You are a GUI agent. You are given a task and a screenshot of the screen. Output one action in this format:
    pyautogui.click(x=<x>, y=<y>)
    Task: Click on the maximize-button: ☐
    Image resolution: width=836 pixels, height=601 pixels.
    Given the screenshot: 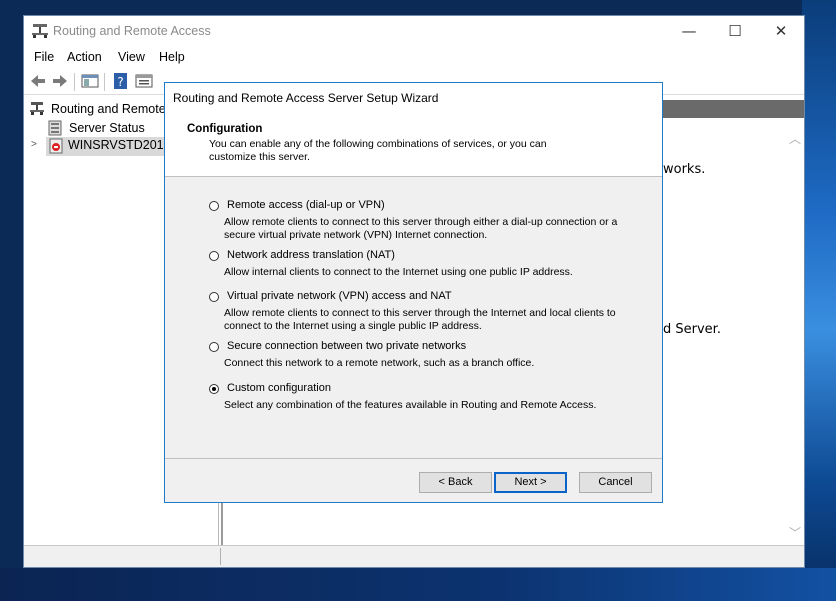 What is the action you would take?
    pyautogui.click(x=735, y=31)
    